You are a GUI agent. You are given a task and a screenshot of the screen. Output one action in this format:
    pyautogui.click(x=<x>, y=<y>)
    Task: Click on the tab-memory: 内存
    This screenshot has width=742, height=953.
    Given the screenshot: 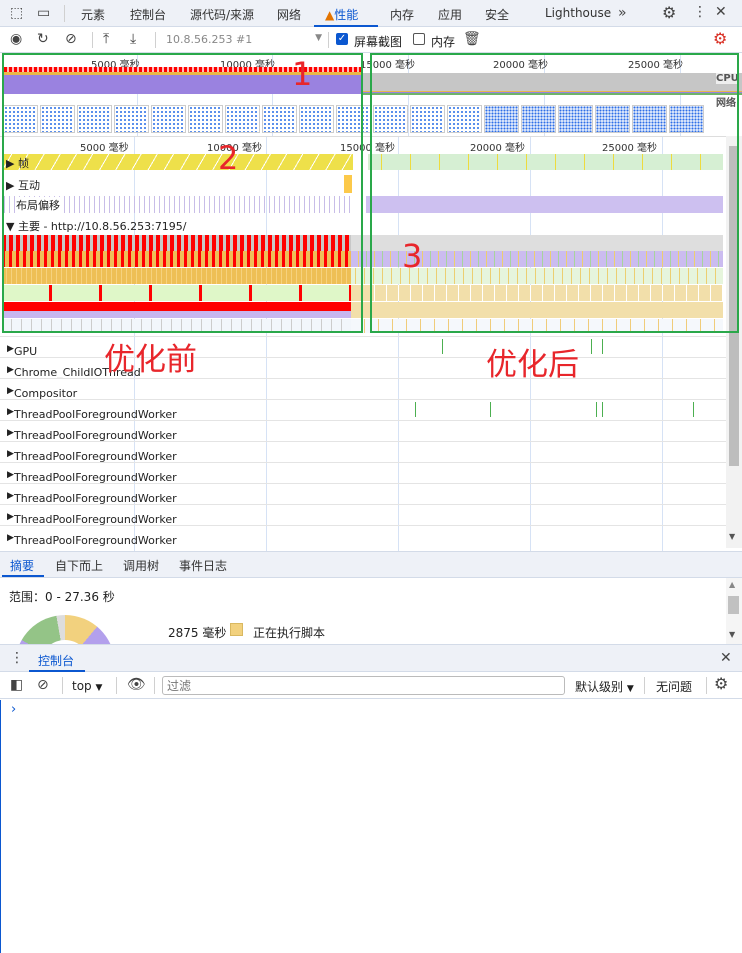 What is the action you would take?
    pyautogui.click(x=402, y=14)
    